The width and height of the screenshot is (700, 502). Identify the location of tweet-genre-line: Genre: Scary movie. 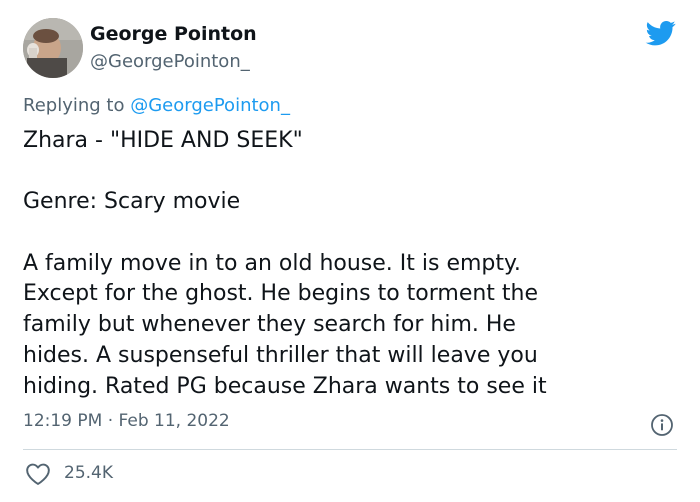
(132, 202).